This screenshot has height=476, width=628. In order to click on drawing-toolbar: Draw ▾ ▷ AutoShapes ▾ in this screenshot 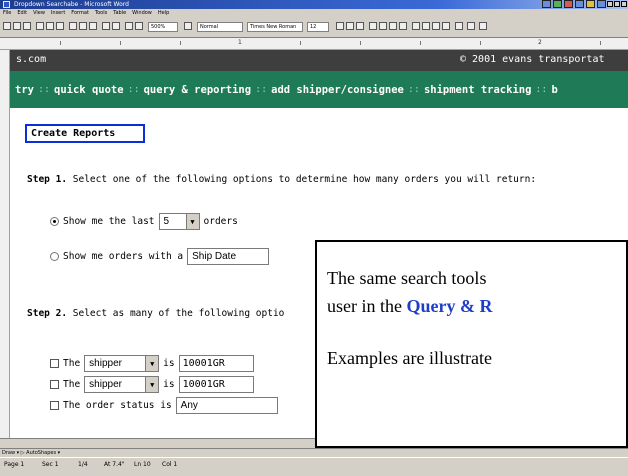, I will do `click(314, 452)`.